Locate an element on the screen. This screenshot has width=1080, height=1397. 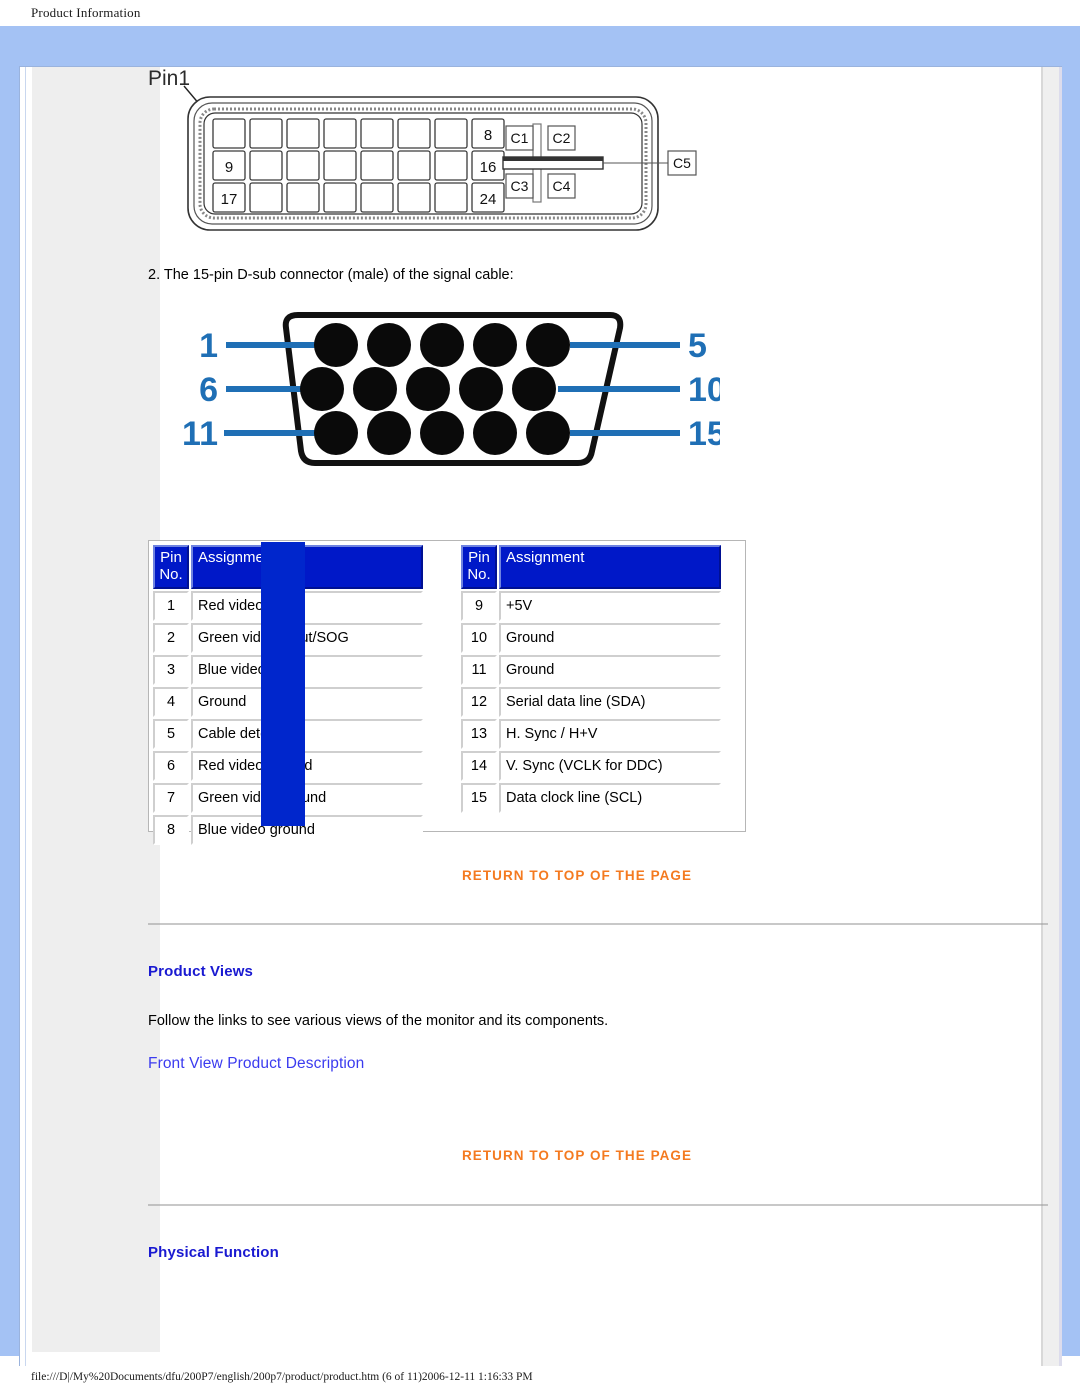
cell-pin: 5 is located at coordinates (171, 733).